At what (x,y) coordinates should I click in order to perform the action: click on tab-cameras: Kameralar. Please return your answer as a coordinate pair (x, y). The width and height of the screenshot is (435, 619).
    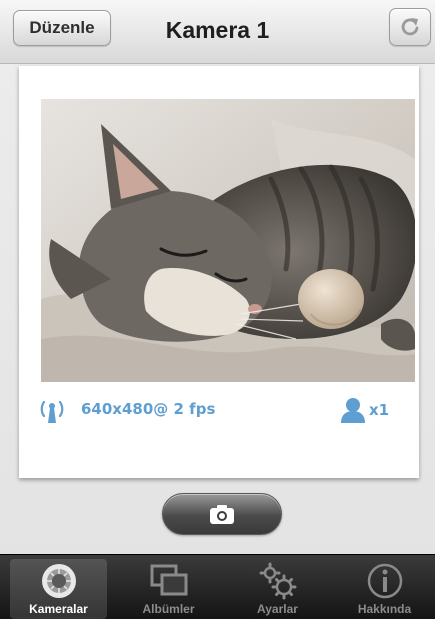
    Looking at the image, I should click on (58, 589).